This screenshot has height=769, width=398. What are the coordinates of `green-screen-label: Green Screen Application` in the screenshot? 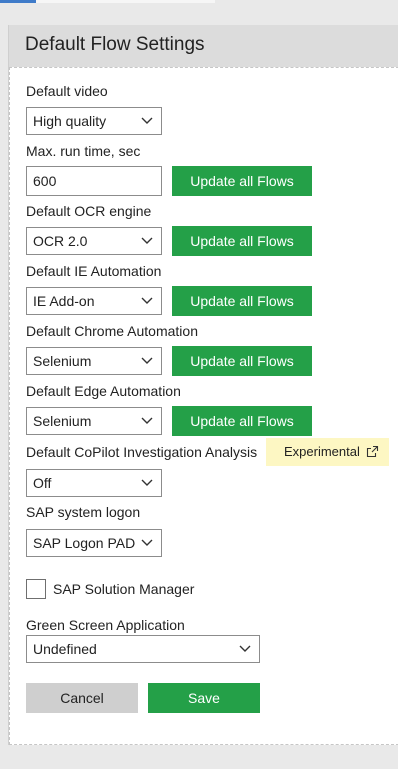 It's located at (105, 625).